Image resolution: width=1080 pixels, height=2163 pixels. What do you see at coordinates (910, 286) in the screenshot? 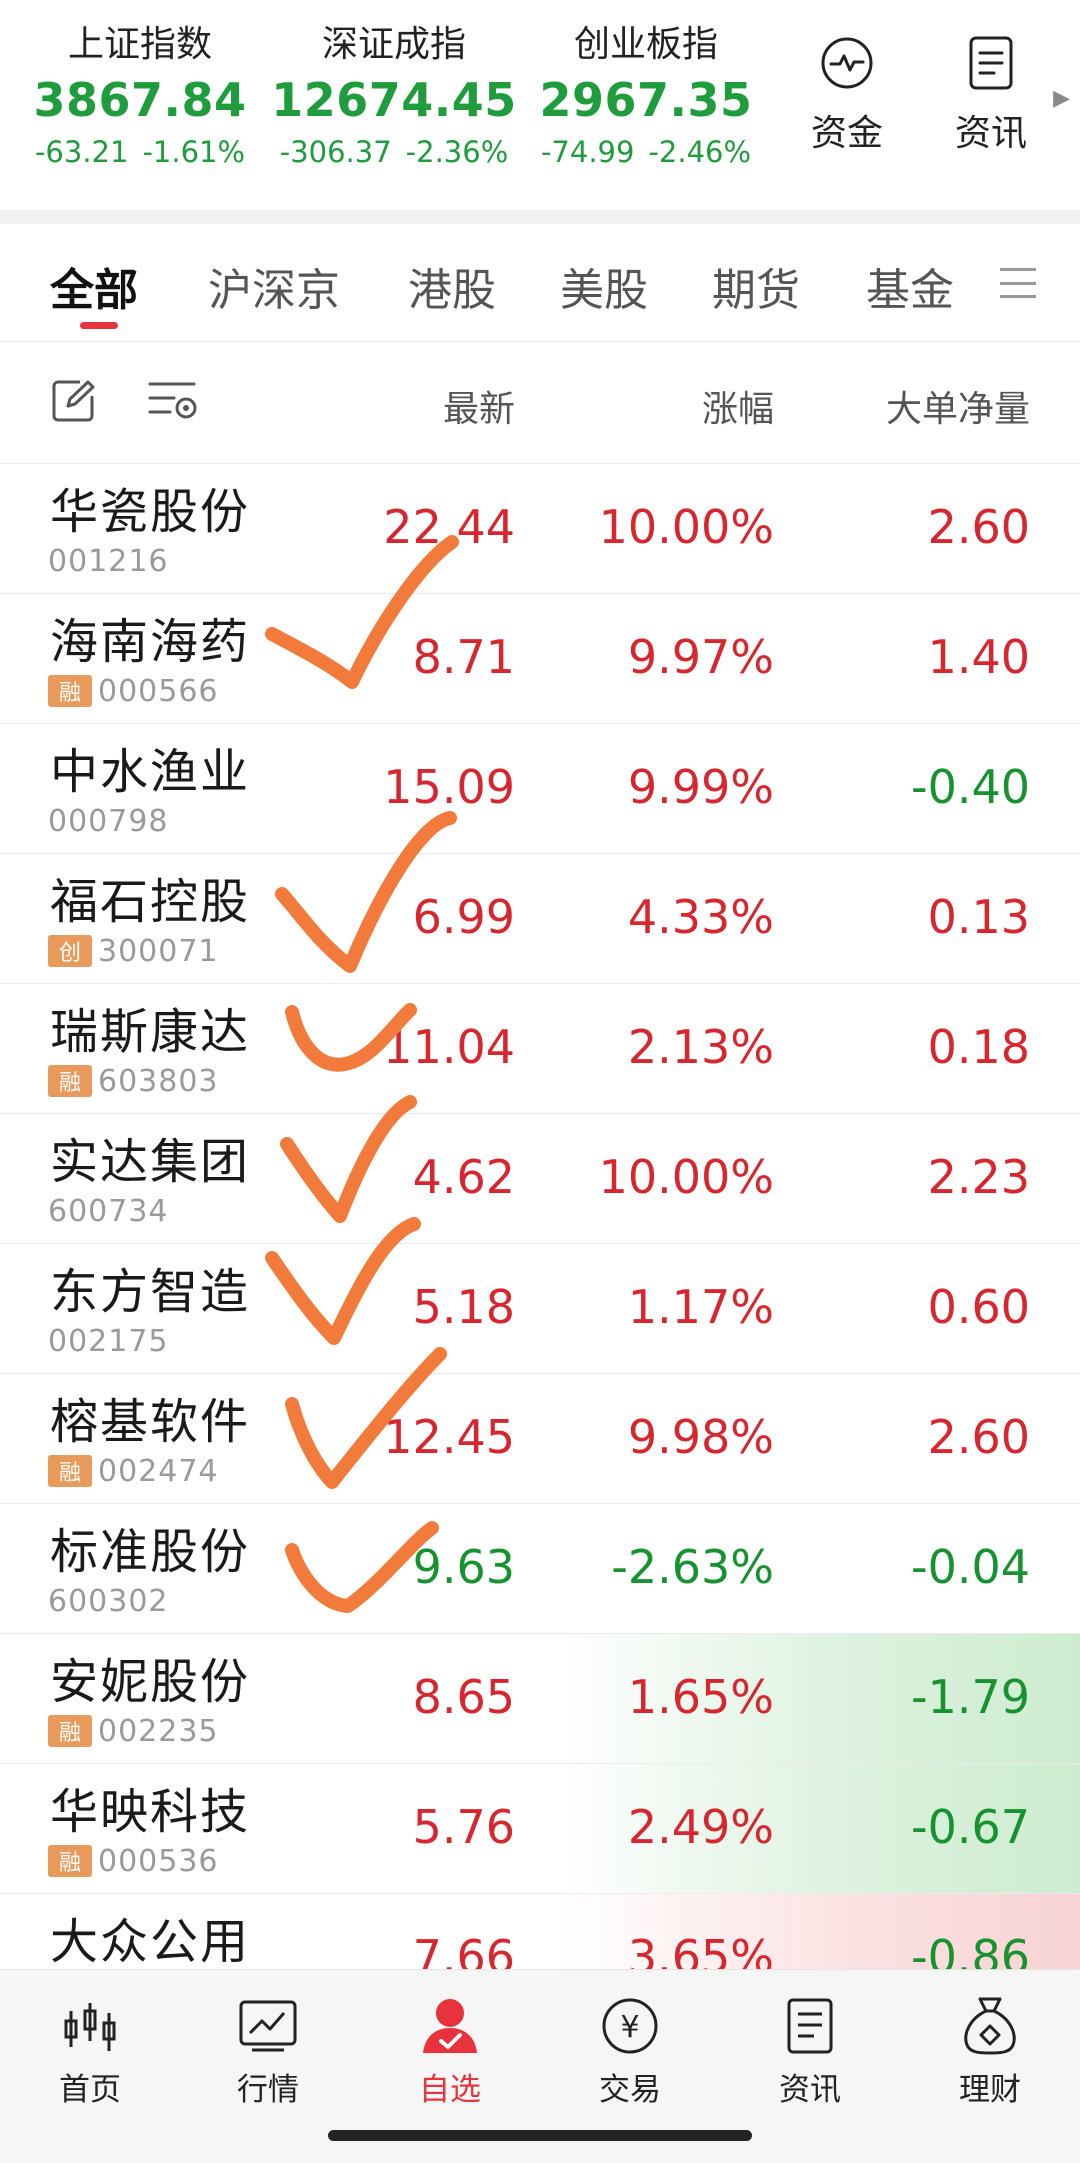
I see `tab-funds: 基金` at bounding box center [910, 286].